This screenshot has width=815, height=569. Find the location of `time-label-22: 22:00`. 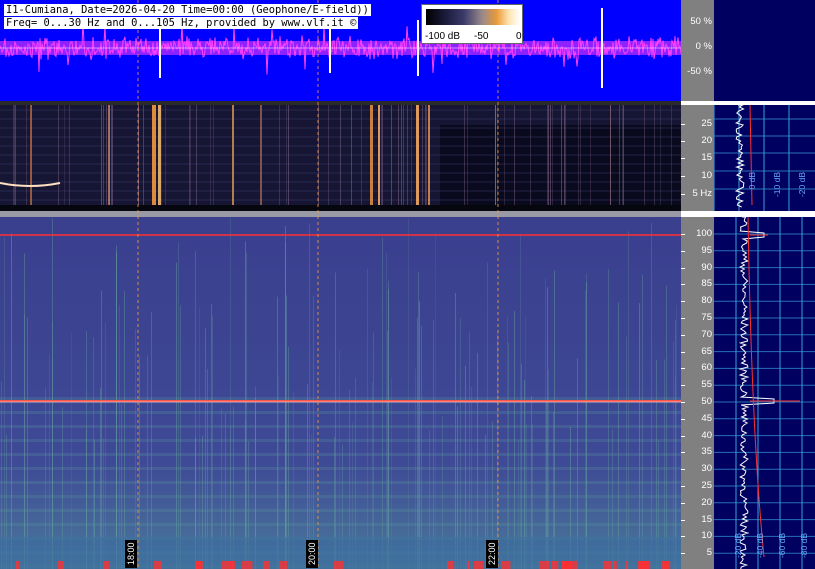

time-label-22: 22:00 is located at coordinates (492, 554).